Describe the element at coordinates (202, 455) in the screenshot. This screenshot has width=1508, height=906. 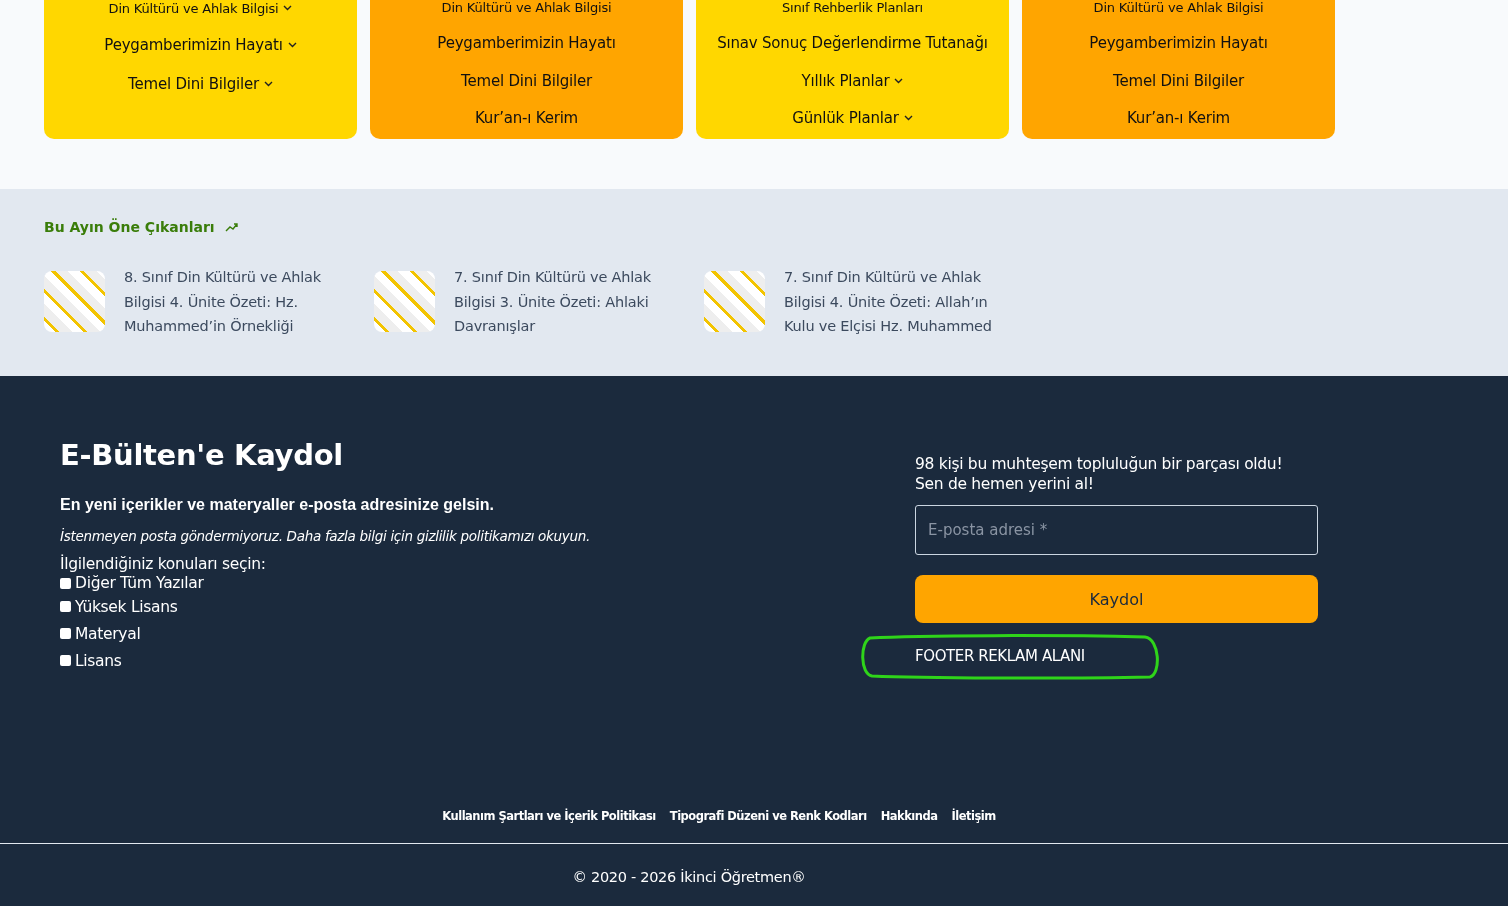
I see `newsletter-title: E-Bülten'e Kaydol` at that location.